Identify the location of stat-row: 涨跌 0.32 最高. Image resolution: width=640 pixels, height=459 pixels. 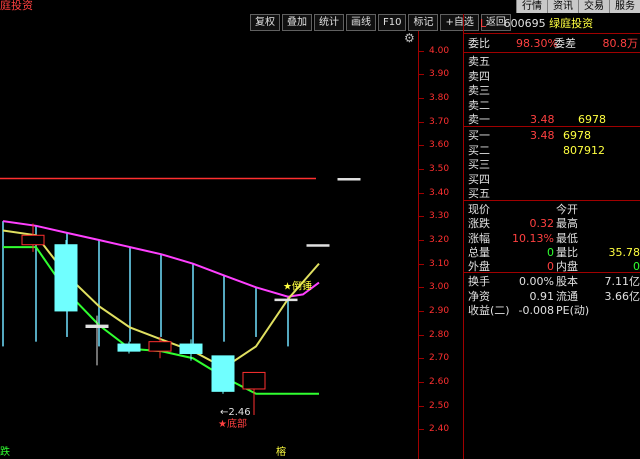
(554, 223).